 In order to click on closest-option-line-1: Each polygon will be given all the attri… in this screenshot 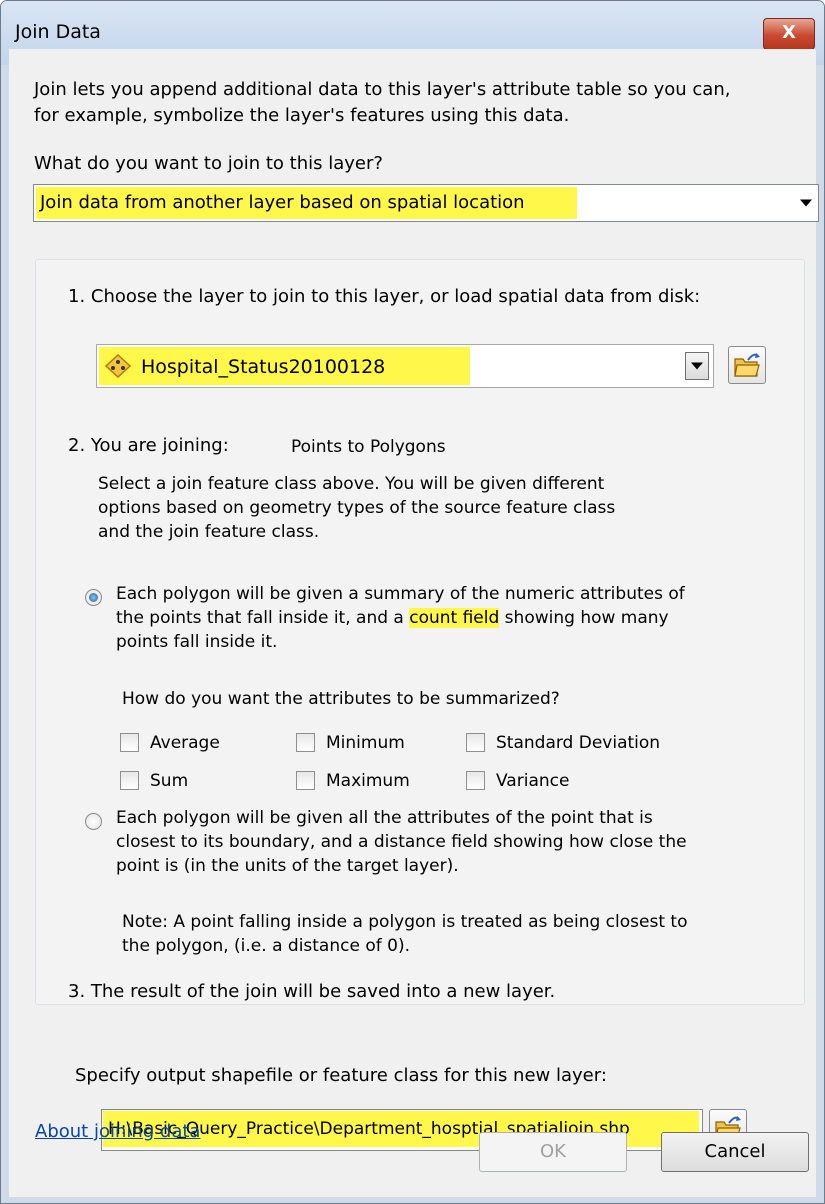, I will do `click(384, 818)`.